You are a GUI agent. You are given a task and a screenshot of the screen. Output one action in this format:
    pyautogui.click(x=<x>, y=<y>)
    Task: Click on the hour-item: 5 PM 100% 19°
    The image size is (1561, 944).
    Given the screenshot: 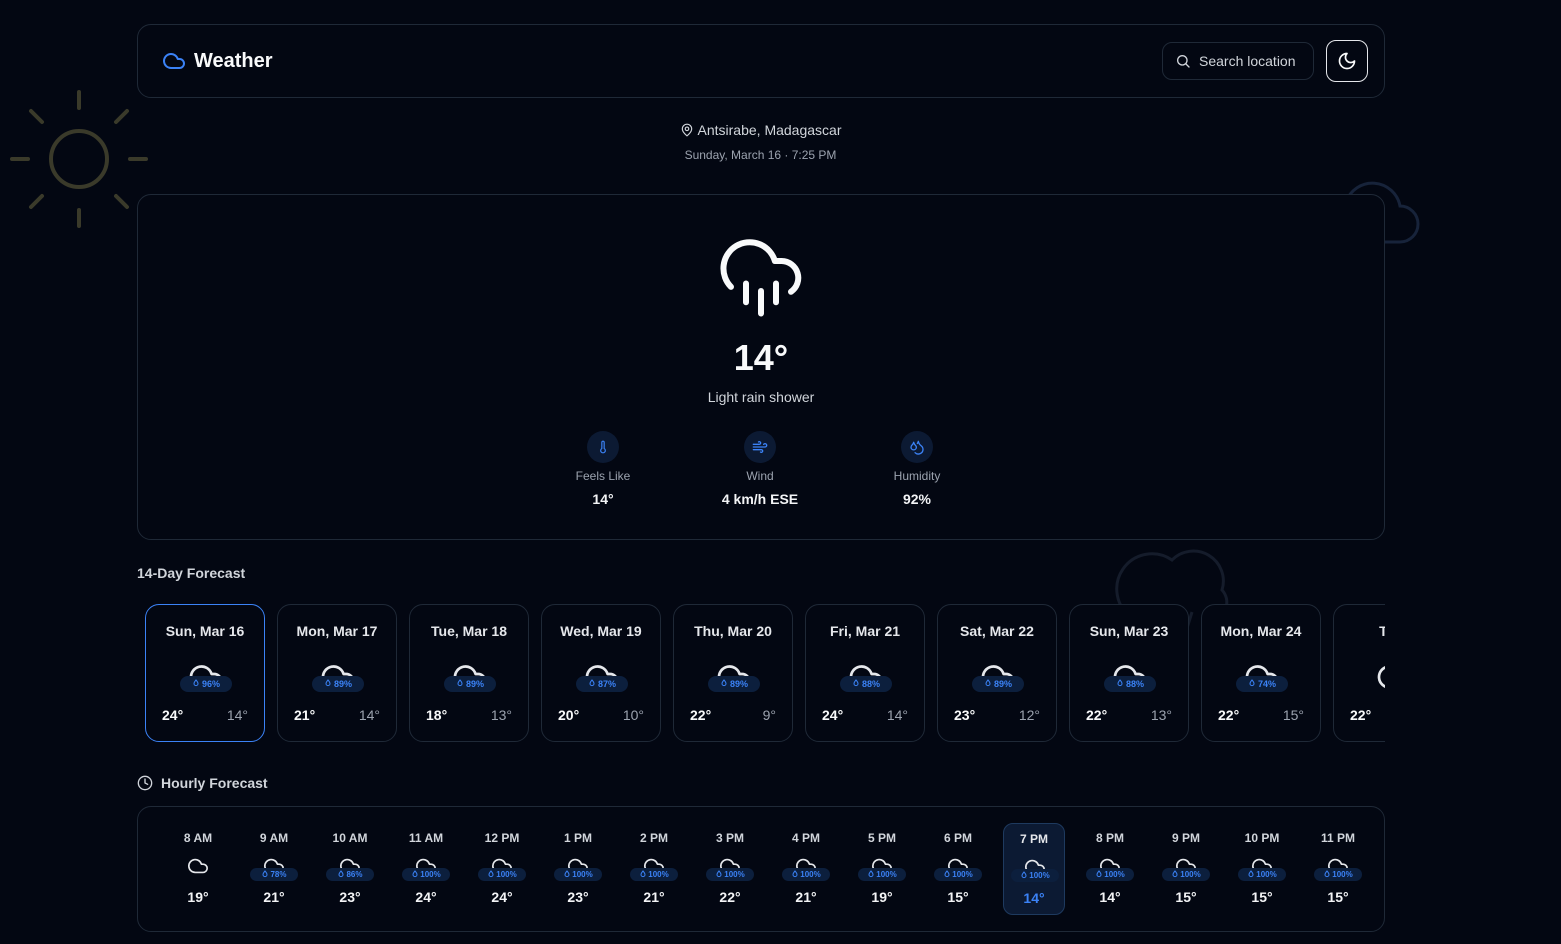 What is the action you would take?
    pyautogui.click(x=882, y=869)
    